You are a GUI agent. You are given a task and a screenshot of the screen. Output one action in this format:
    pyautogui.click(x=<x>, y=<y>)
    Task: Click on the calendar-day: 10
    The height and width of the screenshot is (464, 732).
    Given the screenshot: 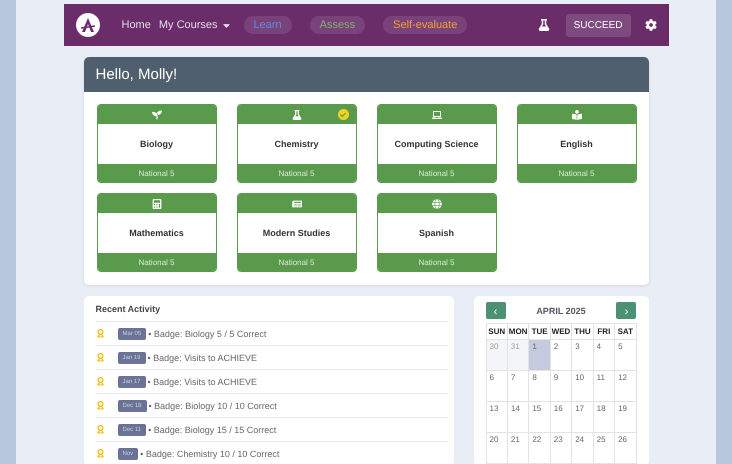 What is the action you would take?
    pyautogui.click(x=583, y=386)
    